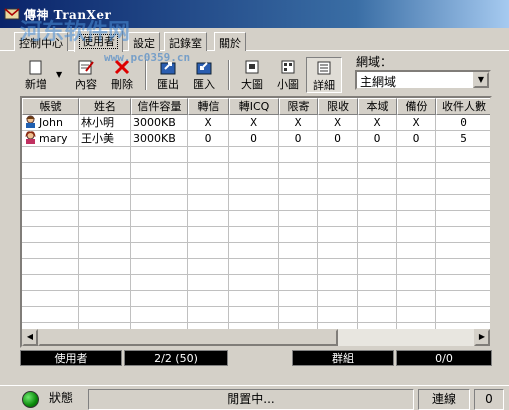 The height and width of the screenshot is (410, 509). I want to click on group-label: 群組, so click(343, 358).